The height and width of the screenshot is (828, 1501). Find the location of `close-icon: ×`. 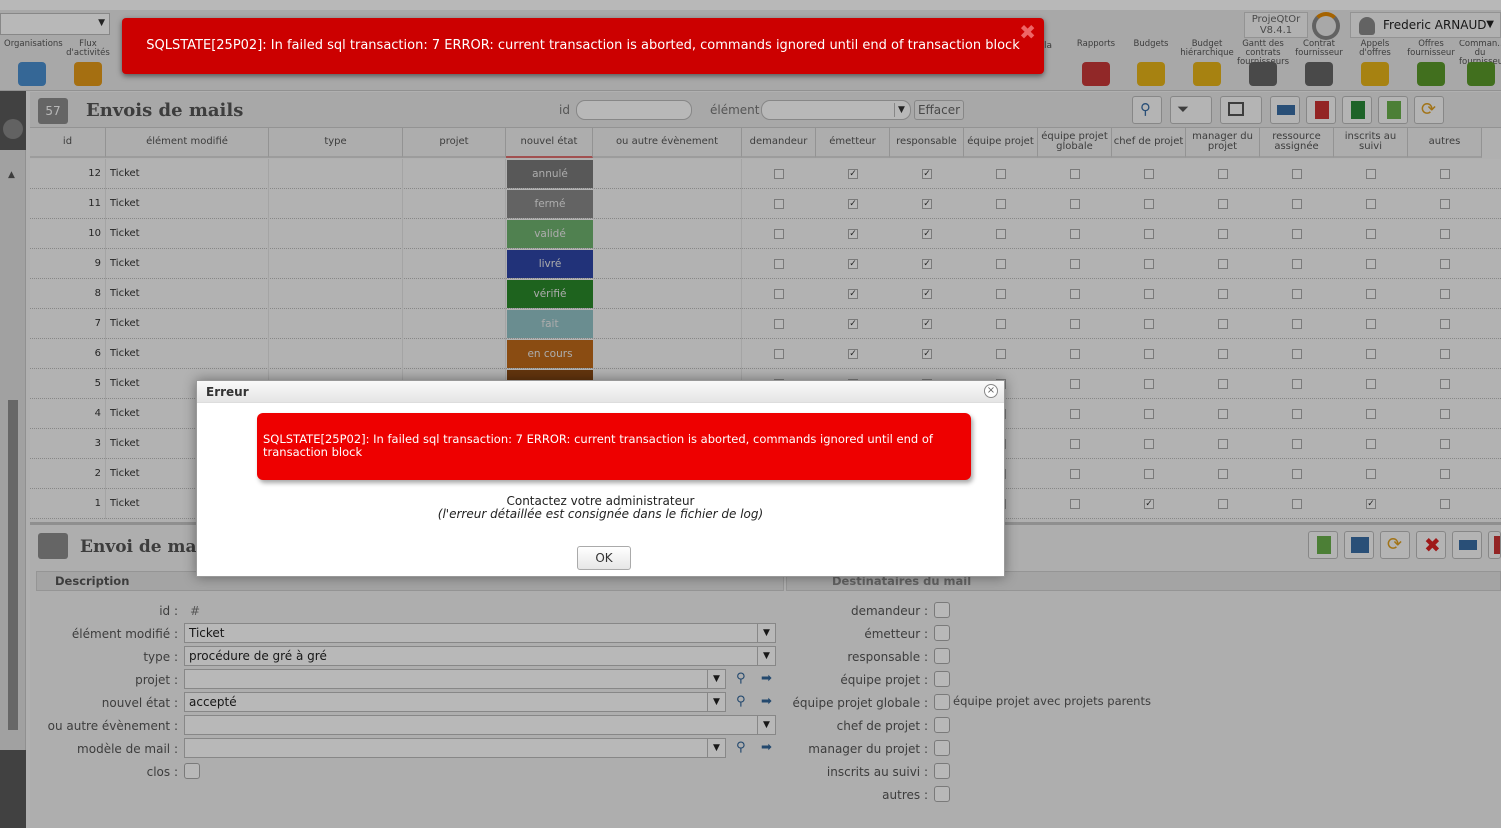

close-icon: × is located at coordinates (991, 391).